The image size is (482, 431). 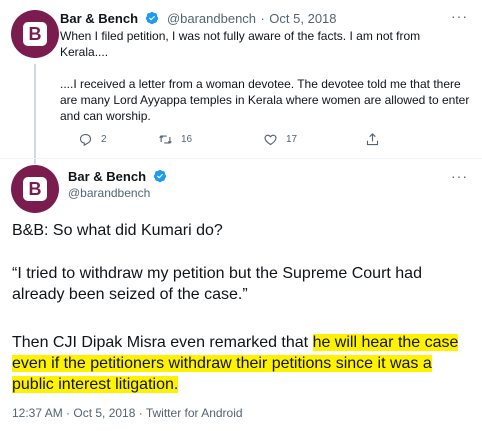 I want to click on tweet1-header: Bar & Bench @barandbench · Oct 5, 2018, so click(x=198, y=19).